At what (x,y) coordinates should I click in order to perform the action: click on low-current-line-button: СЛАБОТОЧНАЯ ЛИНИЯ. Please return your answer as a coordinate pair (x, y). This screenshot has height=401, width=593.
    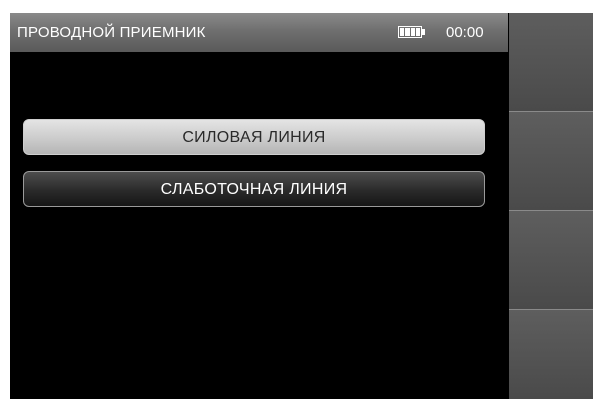
    Looking at the image, I should click on (254, 189).